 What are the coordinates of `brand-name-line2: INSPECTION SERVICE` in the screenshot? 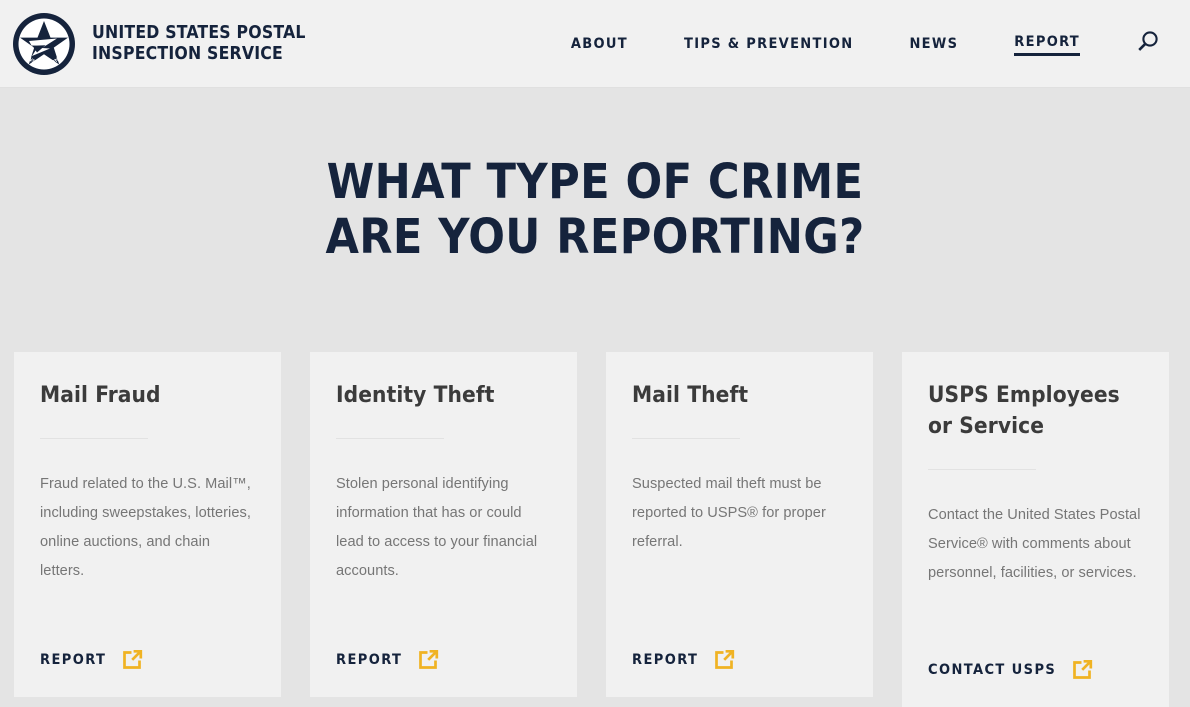 It's located at (188, 54).